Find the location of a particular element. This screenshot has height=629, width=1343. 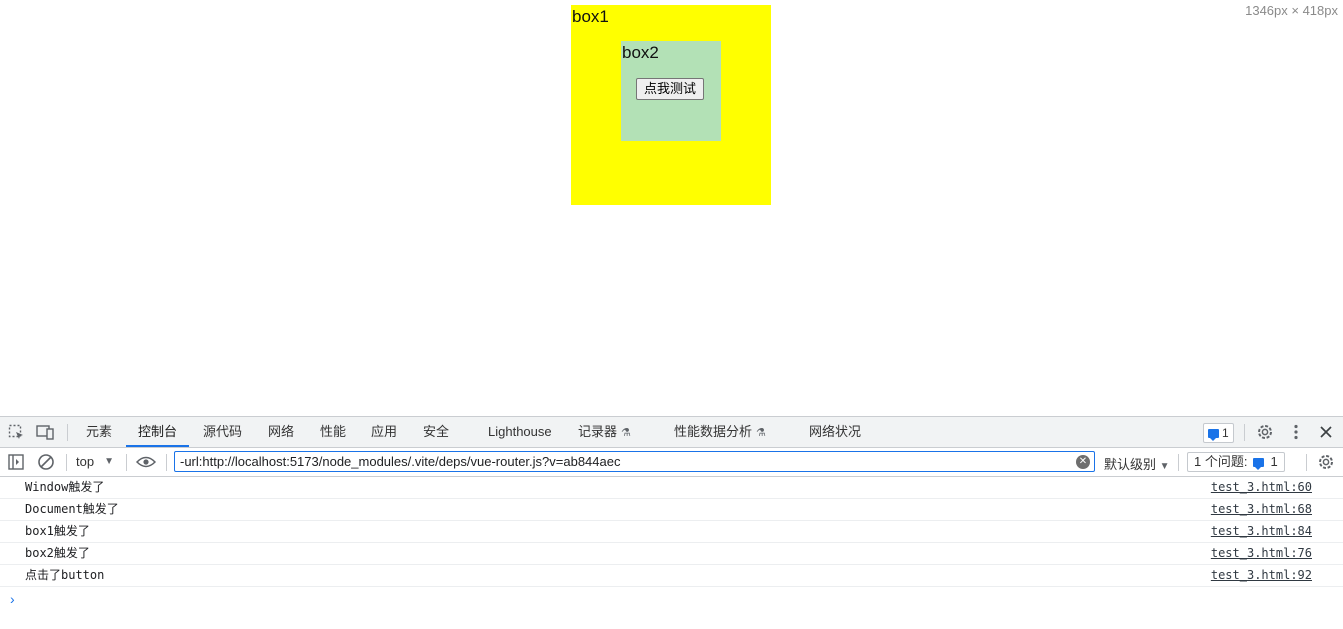

console-message-text: box1触发了 is located at coordinates (57, 531).